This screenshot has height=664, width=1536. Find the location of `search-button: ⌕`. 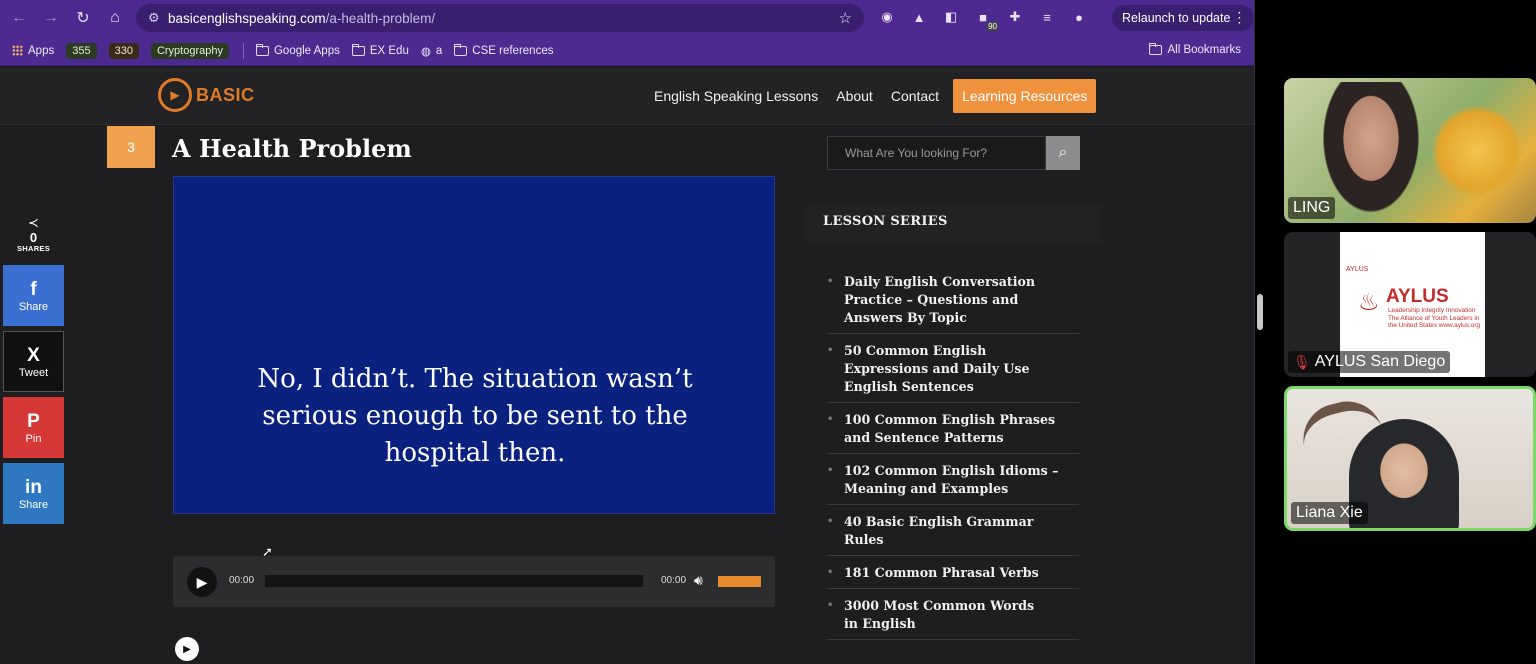

search-button: ⌕ is located at coordinates (1063, 153).